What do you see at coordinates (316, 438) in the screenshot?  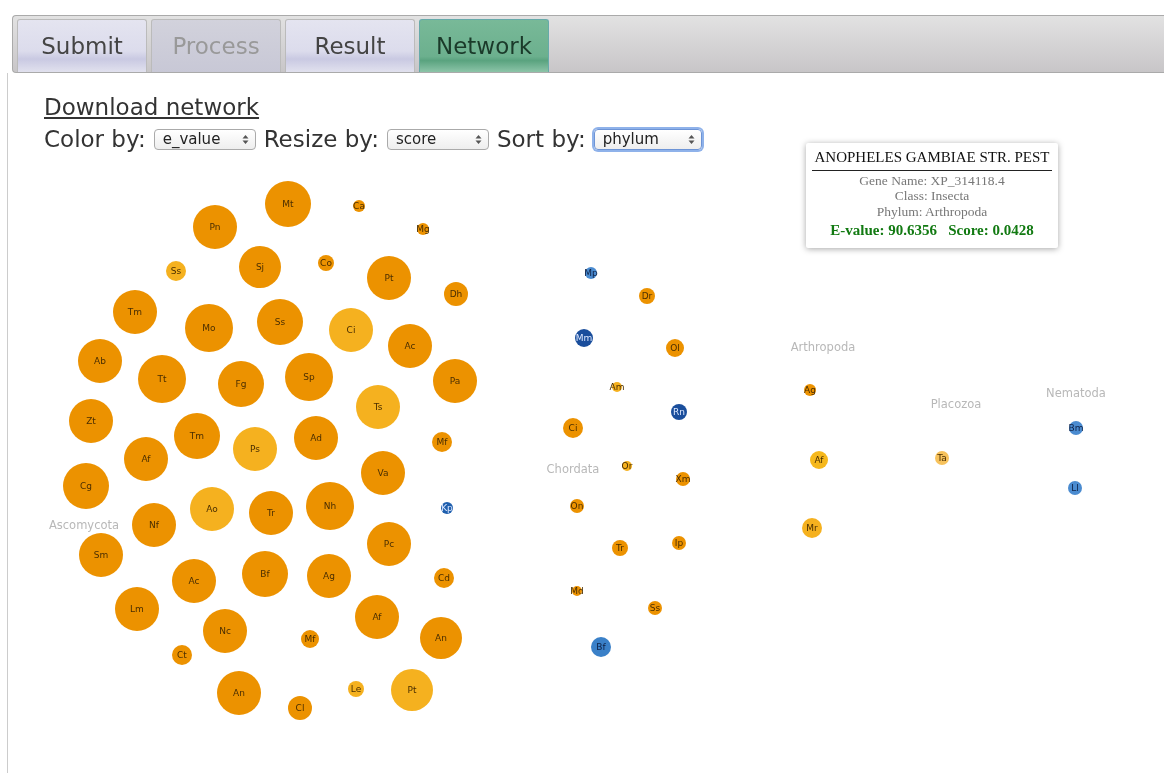 I see `node-bubble: Ad` at bounding box center [316, 438].